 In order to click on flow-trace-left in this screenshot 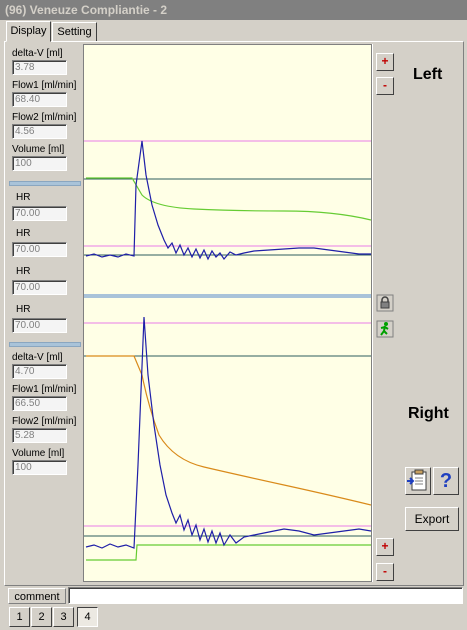, I will do `click(228, 200)`.